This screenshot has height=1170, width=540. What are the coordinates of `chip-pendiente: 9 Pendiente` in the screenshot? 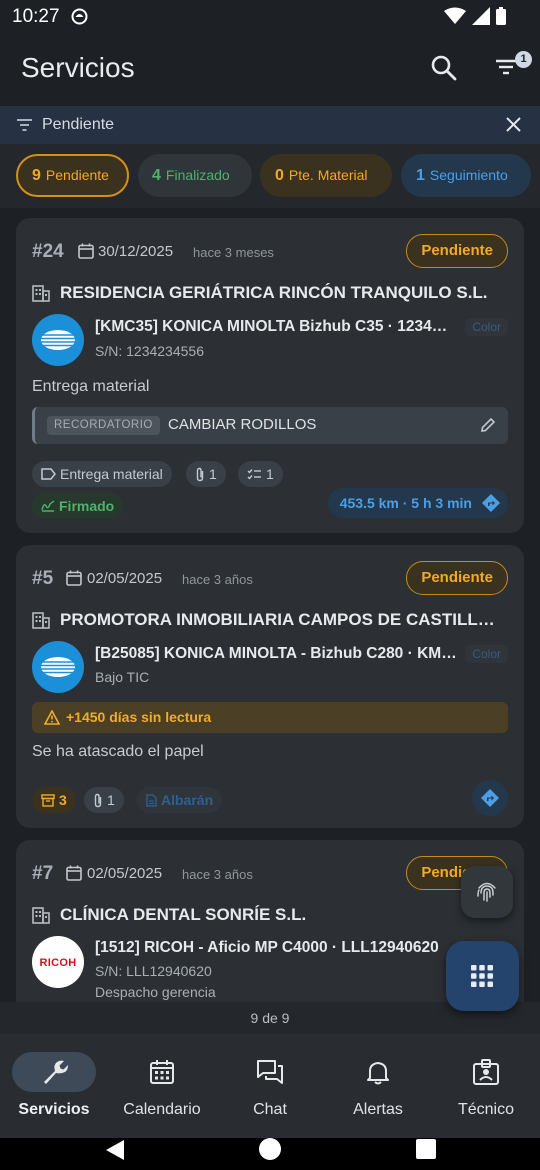 It's located at (72, 175).